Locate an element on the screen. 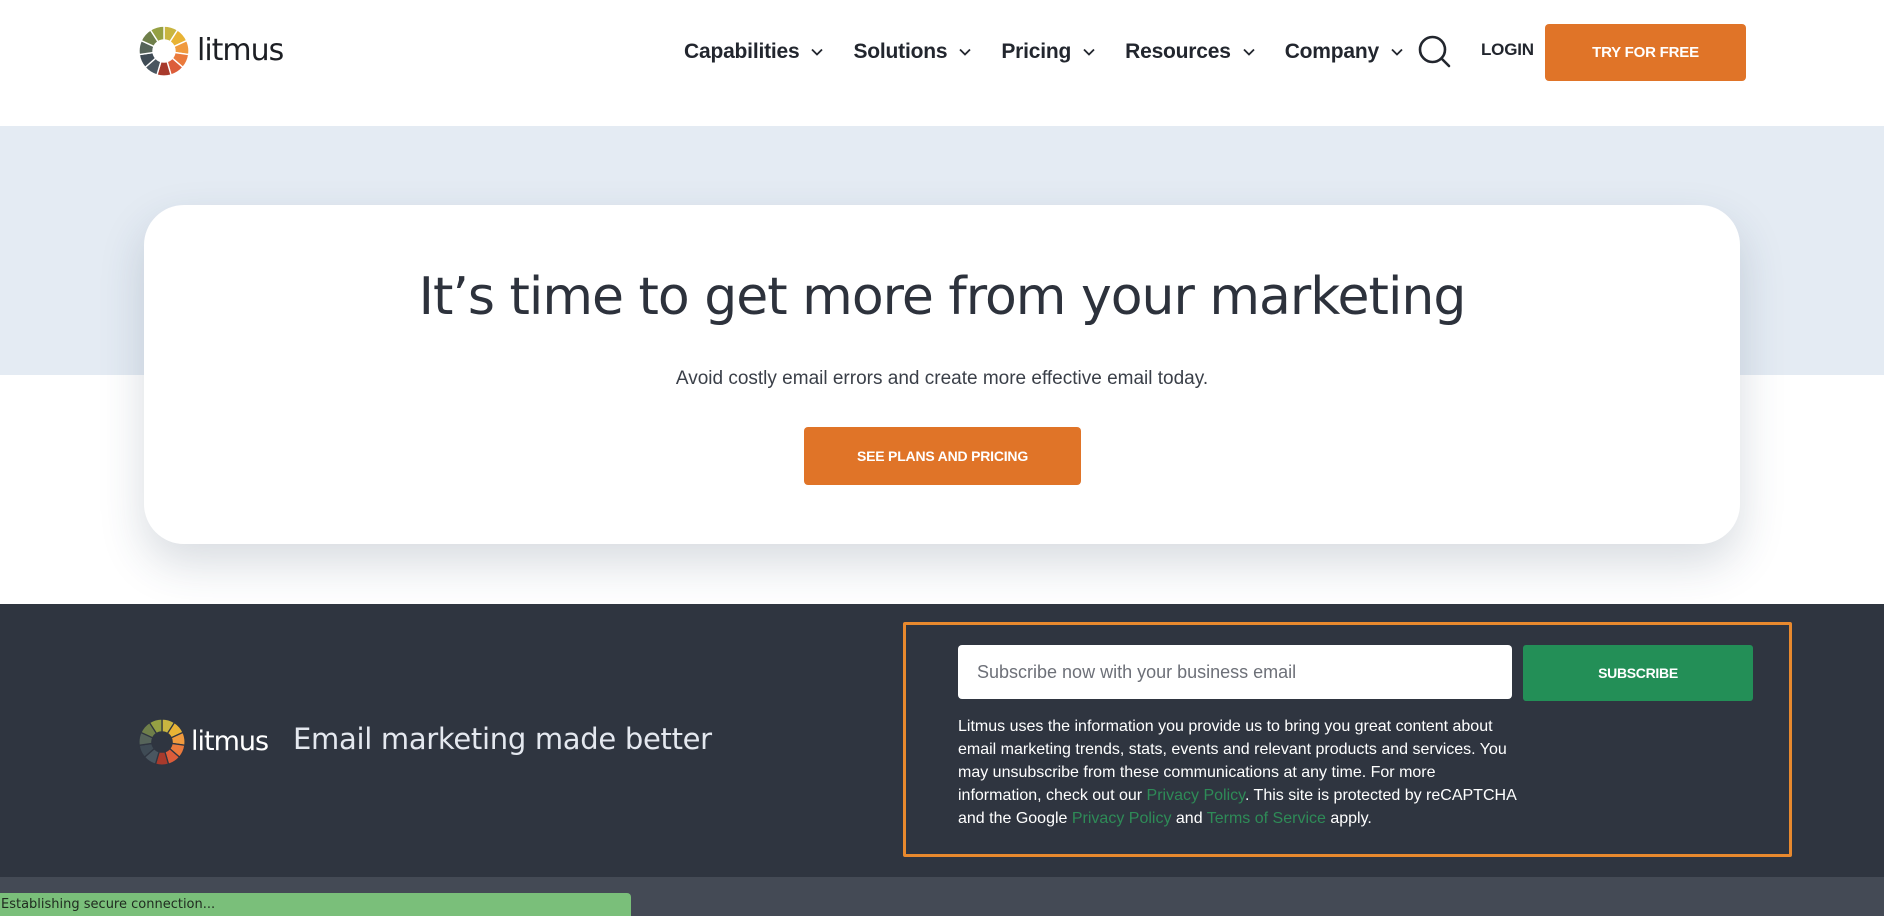 The width and height of the screenshot is (1884, 916). subscribe-button: SUBSCRIBE is located at coordinates (1638, 673).